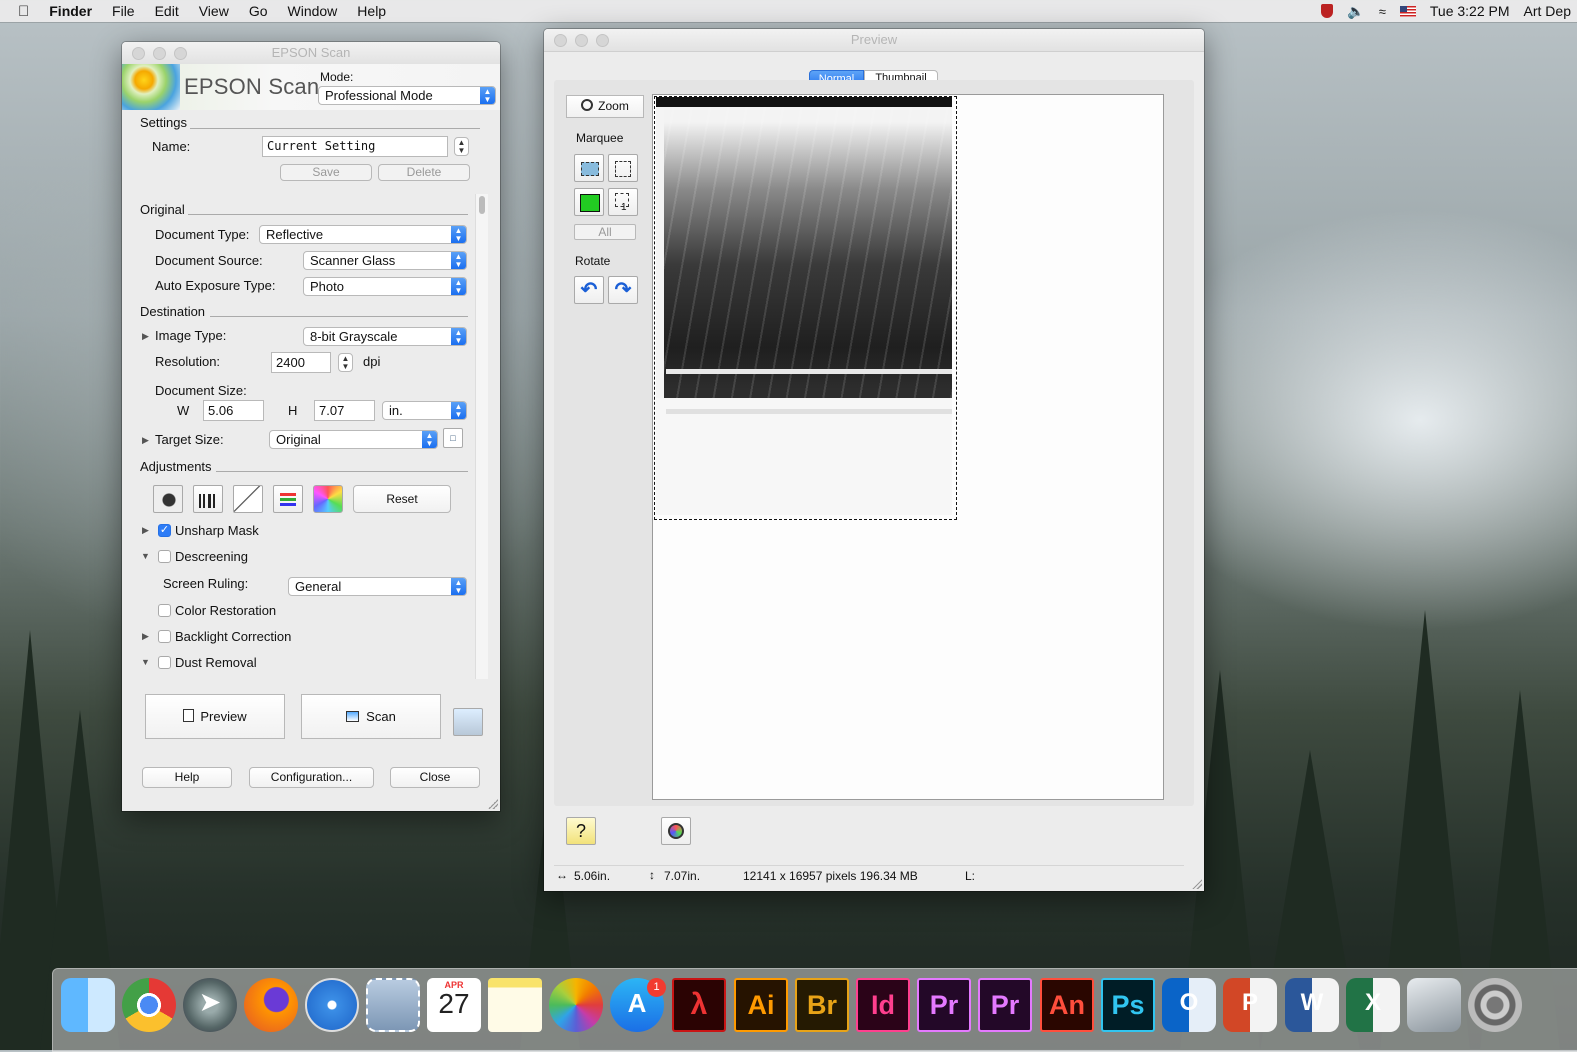 This screenshot has height=1052, width=1577. What do you see at coordinates (1005, 1005) in the screenshot?
I see `prelude-icon: Pr` at bounding box center [1005, 1005].